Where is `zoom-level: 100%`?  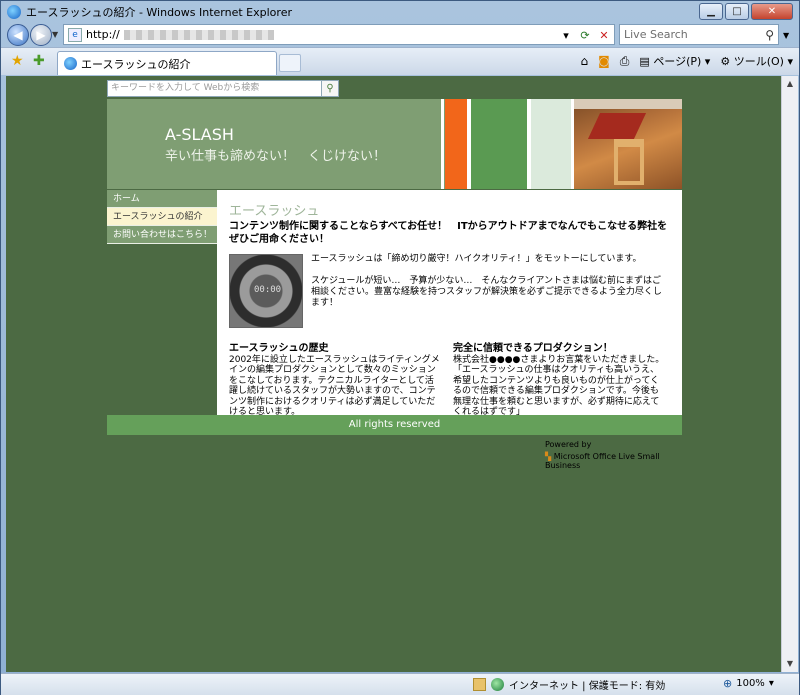
zoom-level: 100% is located at coordinates (750, 683).